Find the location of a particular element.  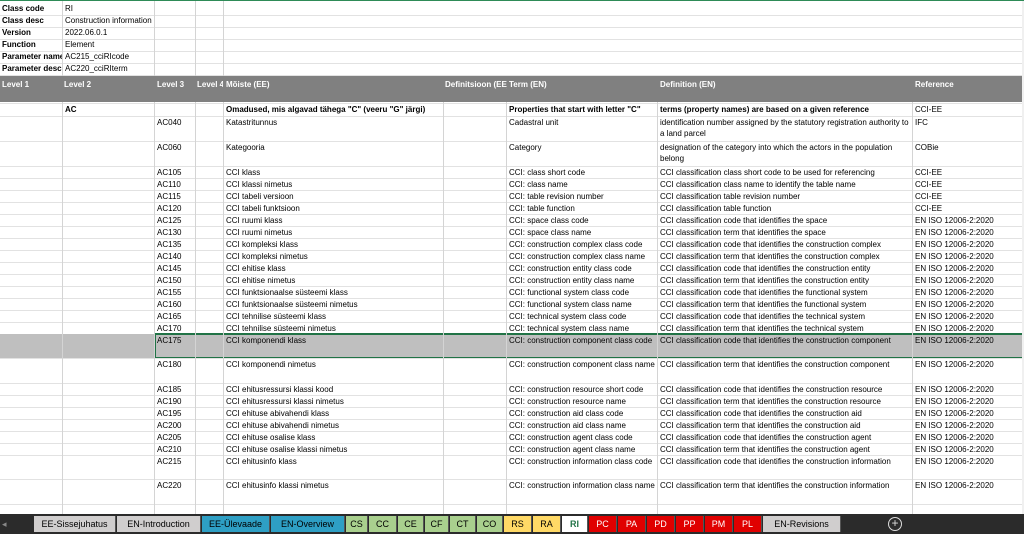

cell-code: AC215 is located at coordinates (174, 461).